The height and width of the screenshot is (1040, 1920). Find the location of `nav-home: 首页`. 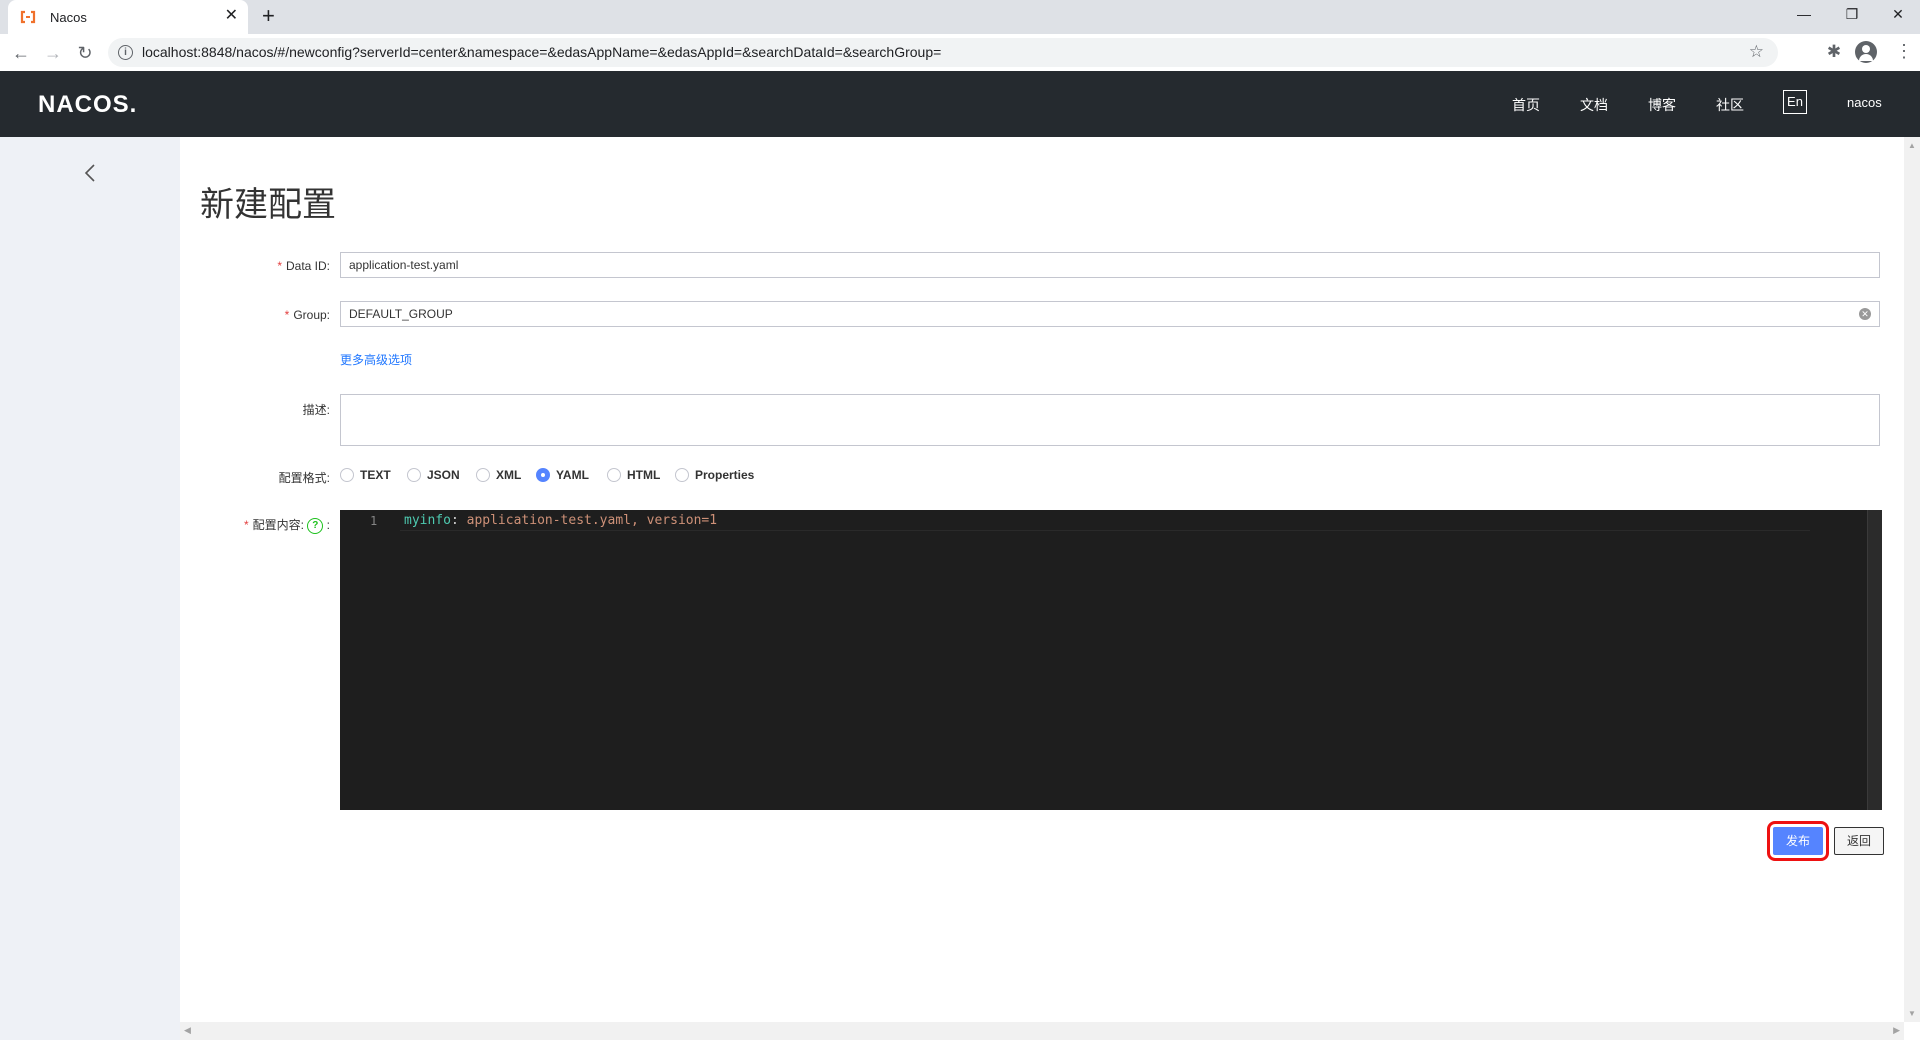

nav-home: 首页 is located at coordinates (1526, 105).